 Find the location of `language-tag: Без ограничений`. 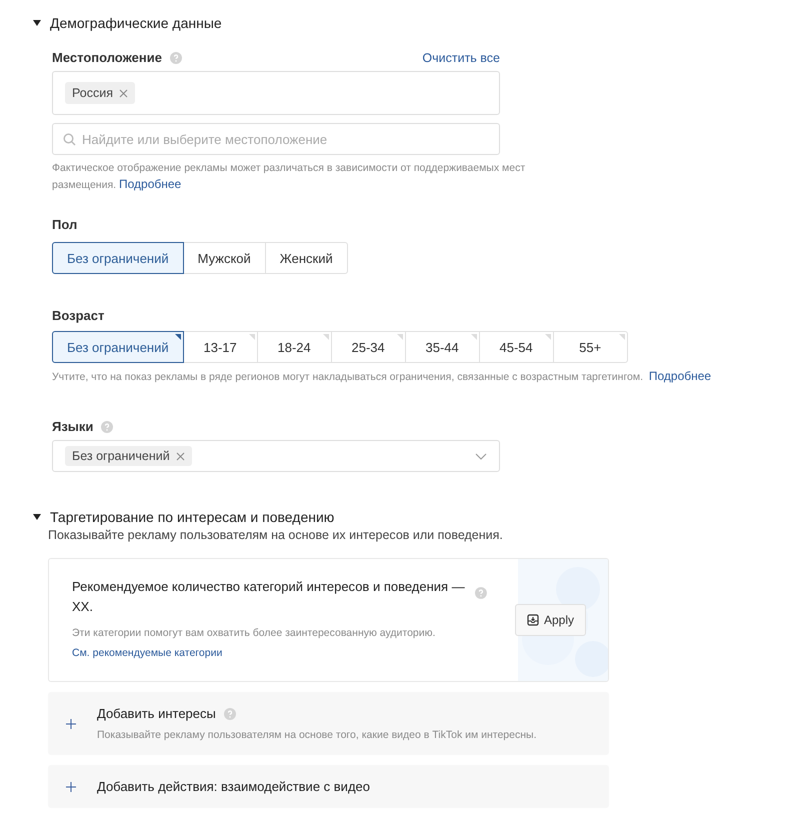

language-tag: Без ограничений is located at coordinates (128, 456).